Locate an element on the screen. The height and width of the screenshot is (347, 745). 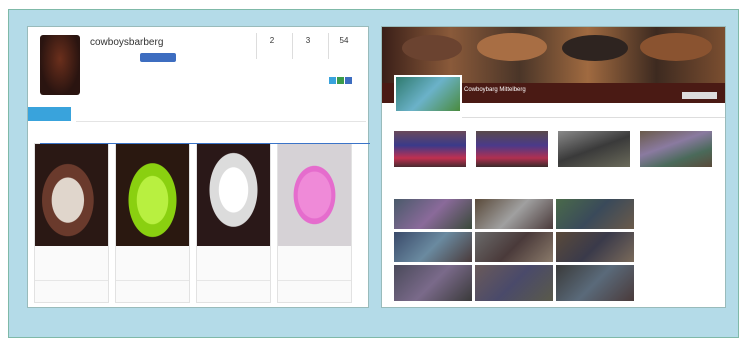
stat-number: 54 is located at coordinates (344, 40).